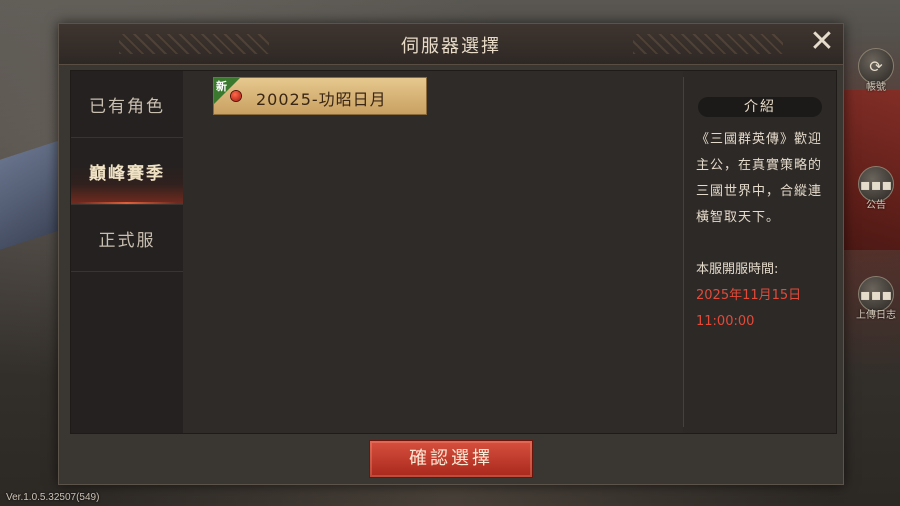 The height and width of the screenshot is (506, 900). I want to click on open-time-clock: 11:00:00, so click(725, 321).